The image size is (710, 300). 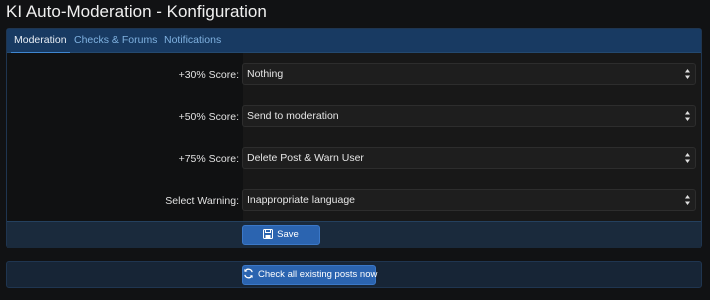 I want to click on save-button-label: Save, so click(x=288, y=234).